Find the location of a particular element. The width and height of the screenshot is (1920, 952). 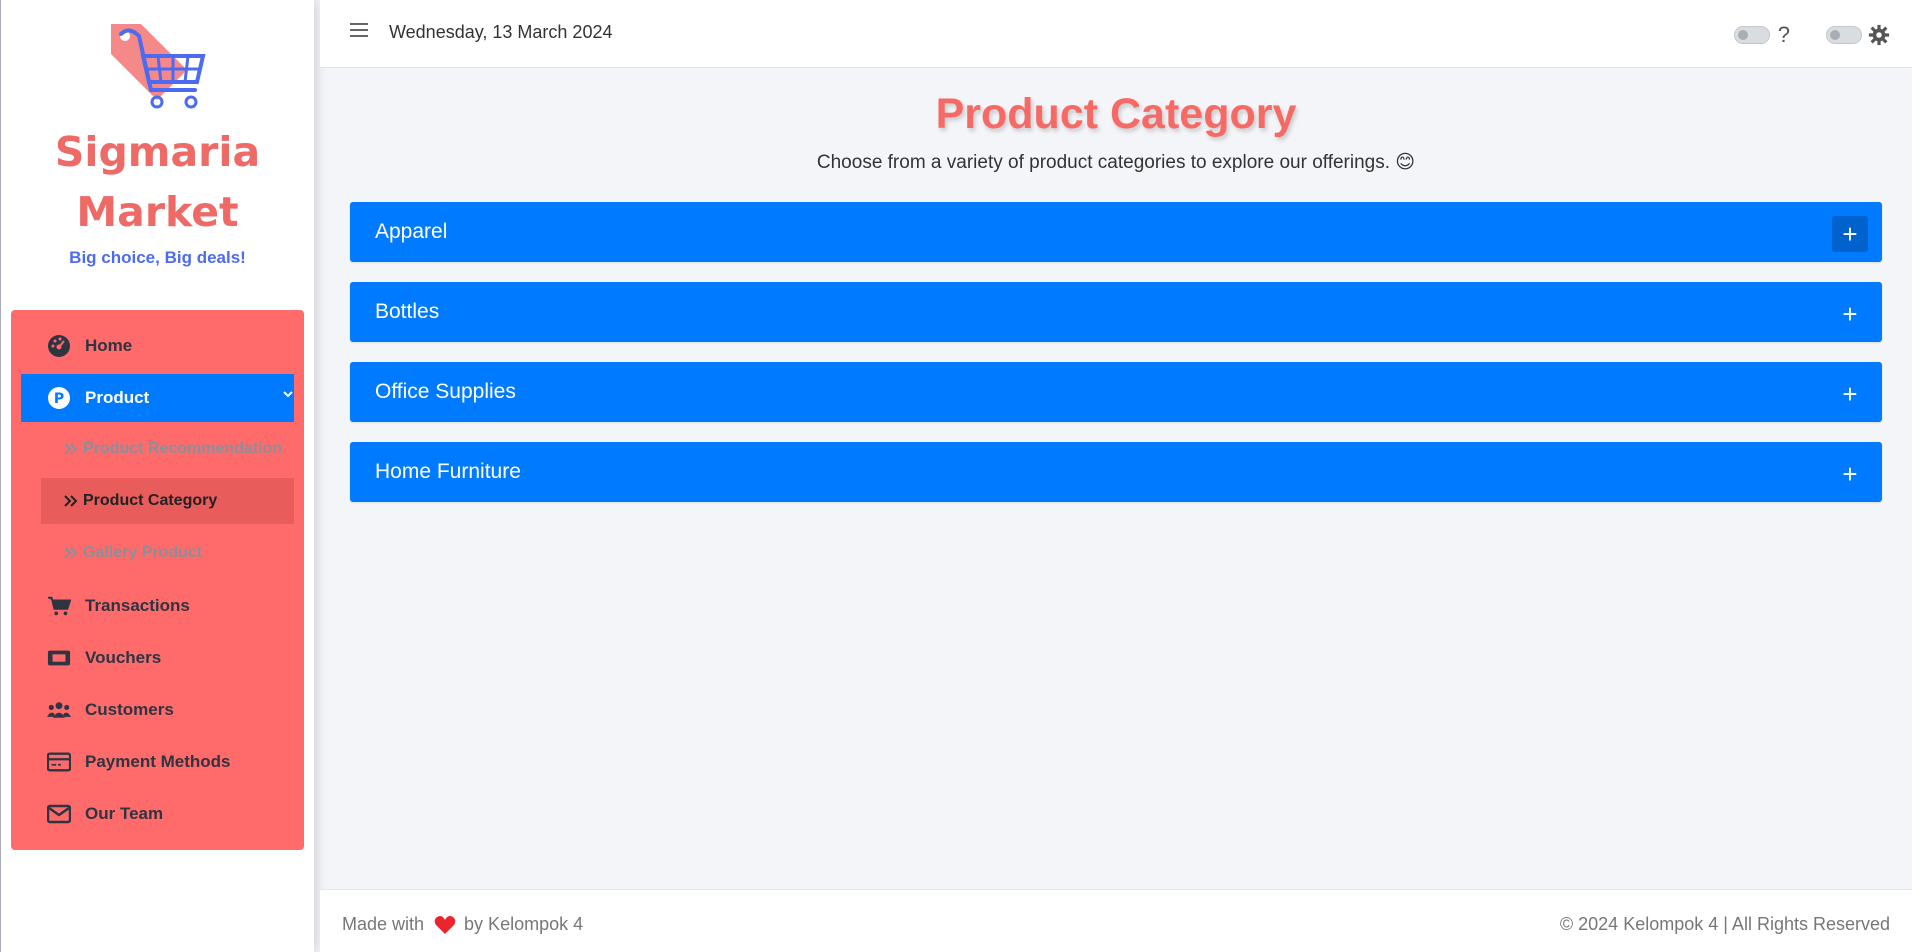

credit-card-icon is located at coordinates (59, 762).